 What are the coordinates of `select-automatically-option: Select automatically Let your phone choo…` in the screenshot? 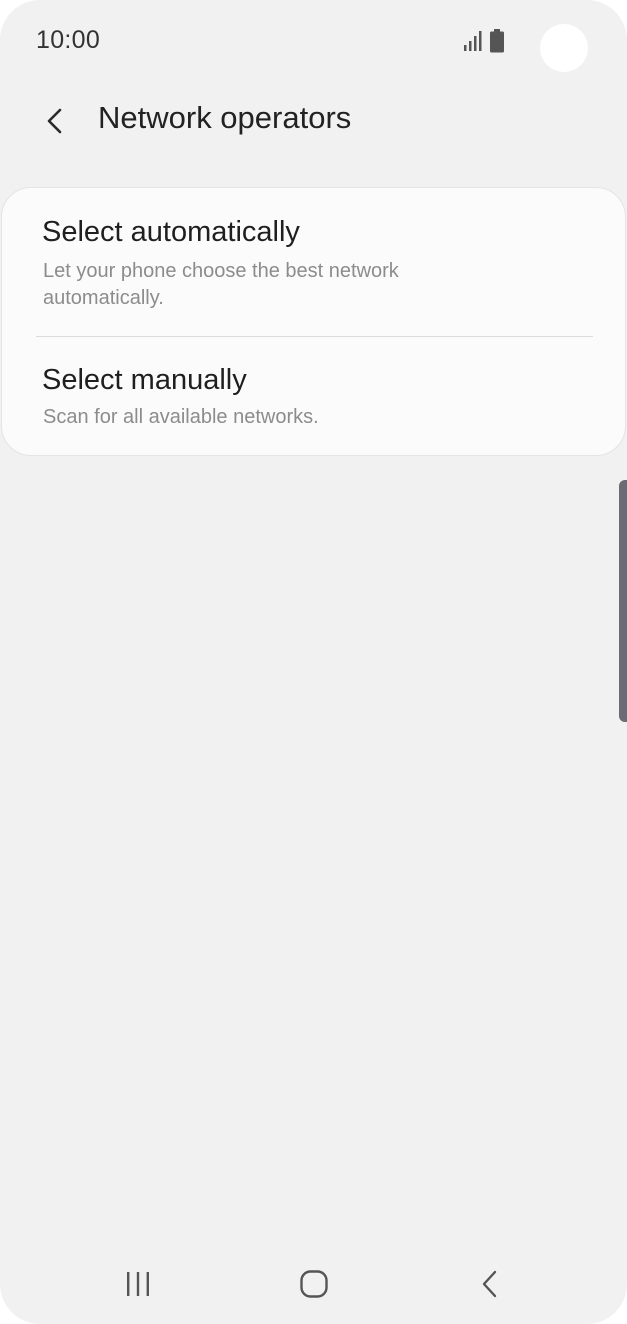 It's located at (313, 262).